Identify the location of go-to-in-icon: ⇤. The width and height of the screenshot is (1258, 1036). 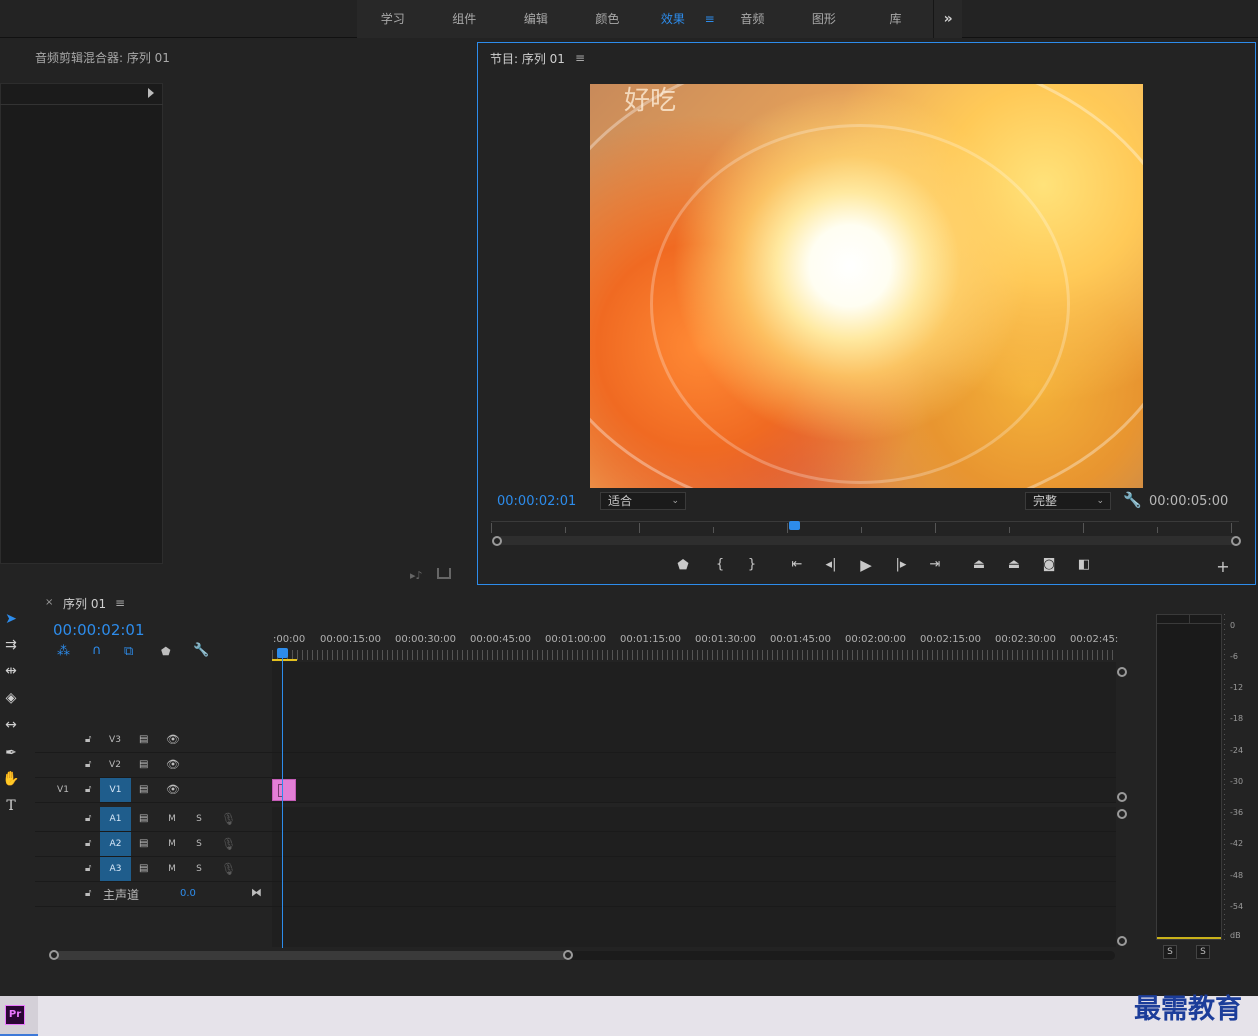
(797, 564).